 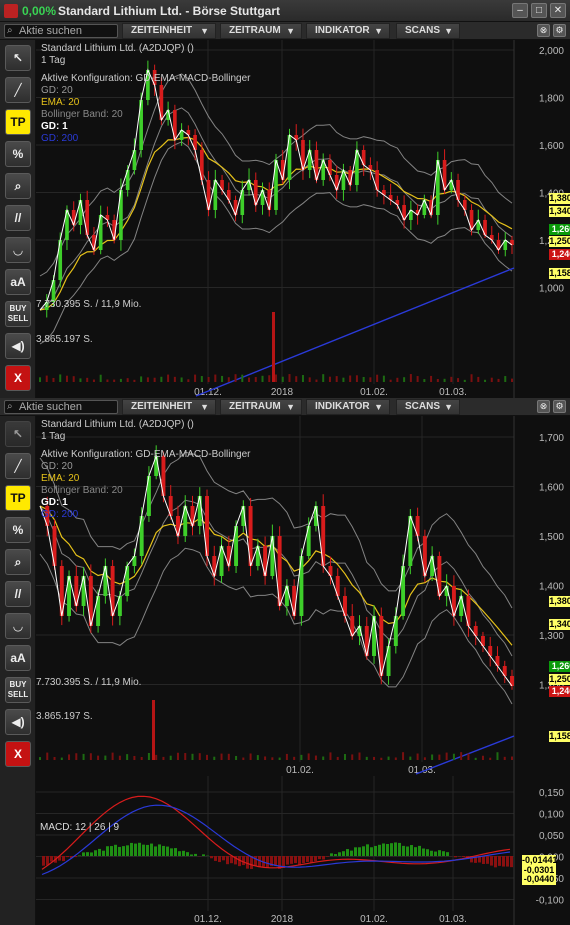 I want to click on search-icon: ⌕, so click(x=10, y=30).